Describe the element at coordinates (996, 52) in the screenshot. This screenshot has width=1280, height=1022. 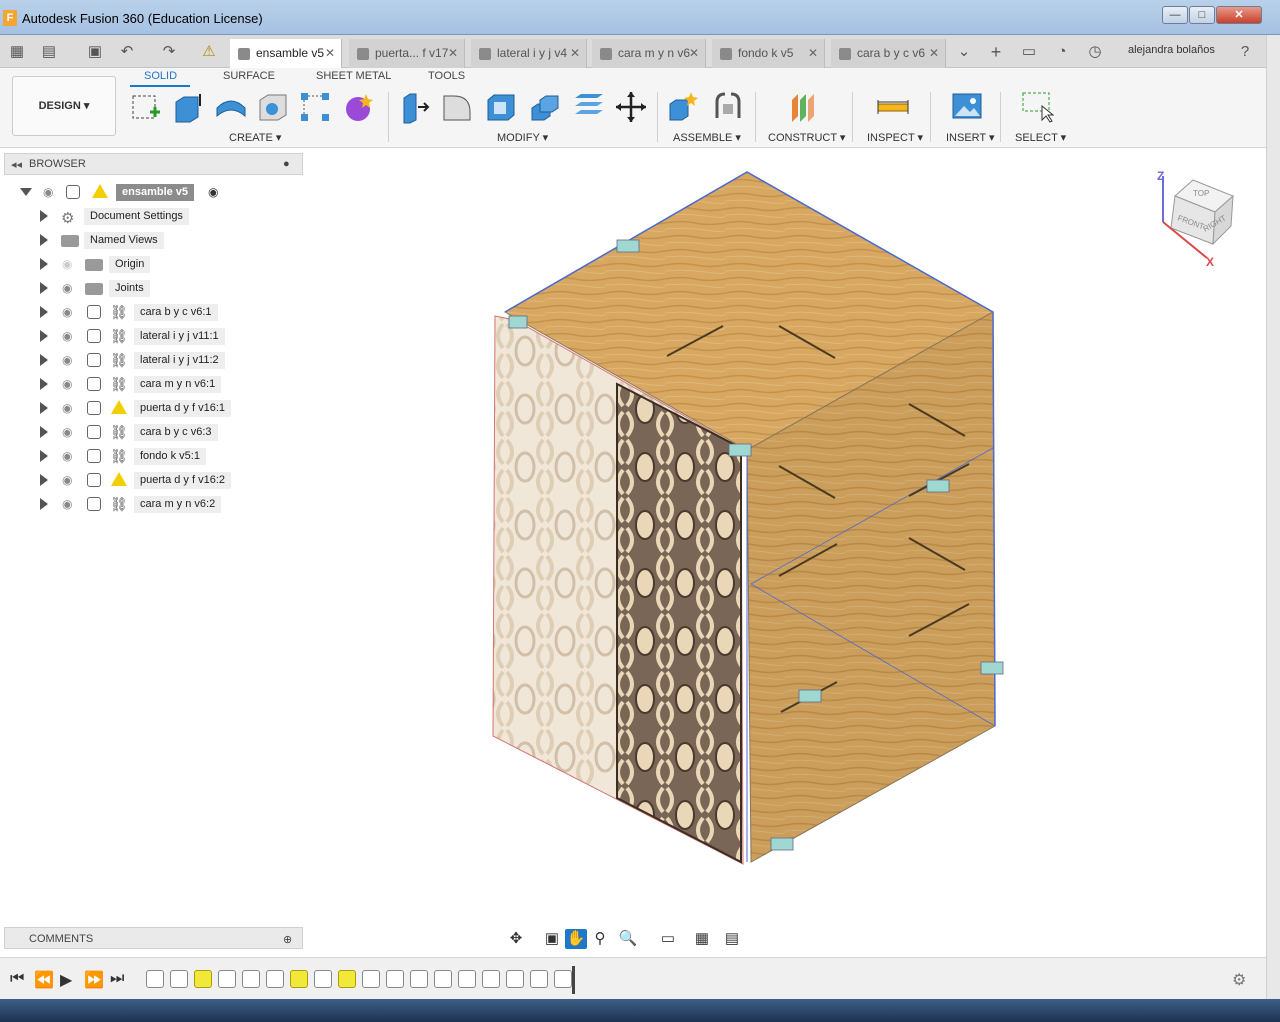
I see `new-tab-icon: +` at that location.